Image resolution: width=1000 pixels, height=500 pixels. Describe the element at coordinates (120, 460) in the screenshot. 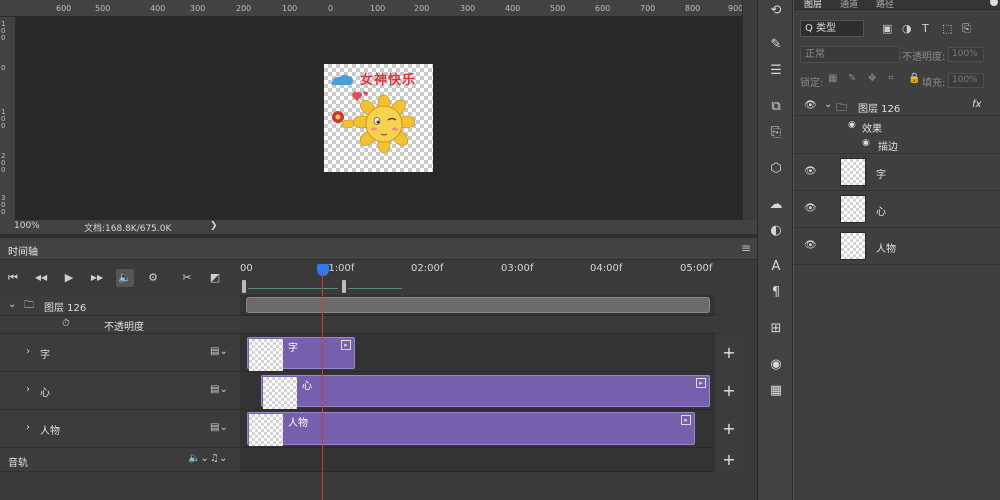

I see `audio-track-header: 音轨 🔈⌄ ♫⌄` at that location.